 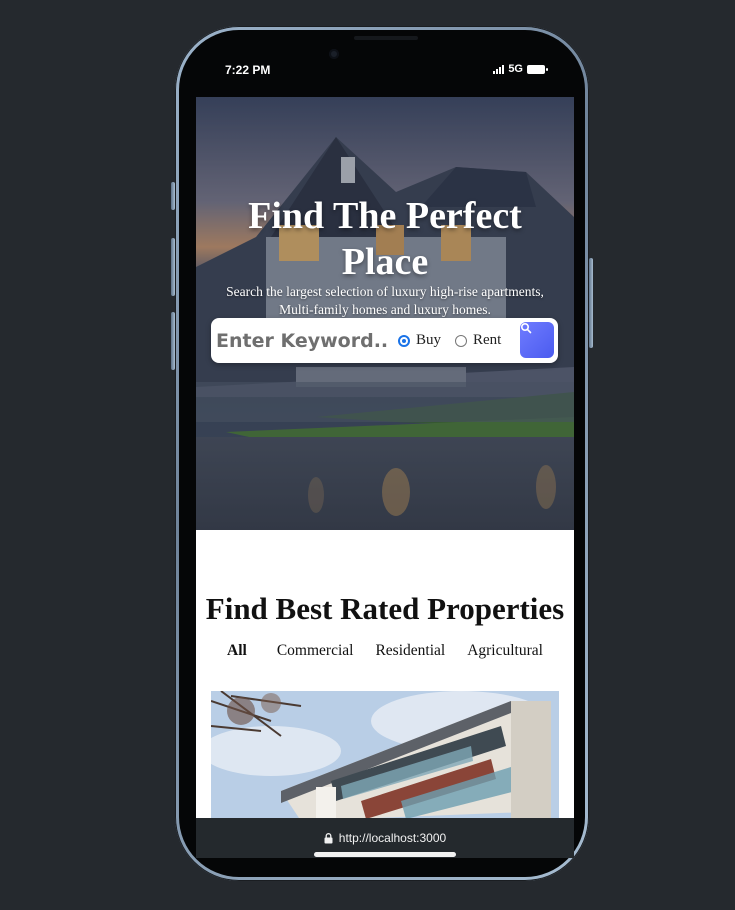 What do you see at coordinates (173, 267) in the screenshot?
I see `side-button-volume-up` at bounding box center [173, 267].